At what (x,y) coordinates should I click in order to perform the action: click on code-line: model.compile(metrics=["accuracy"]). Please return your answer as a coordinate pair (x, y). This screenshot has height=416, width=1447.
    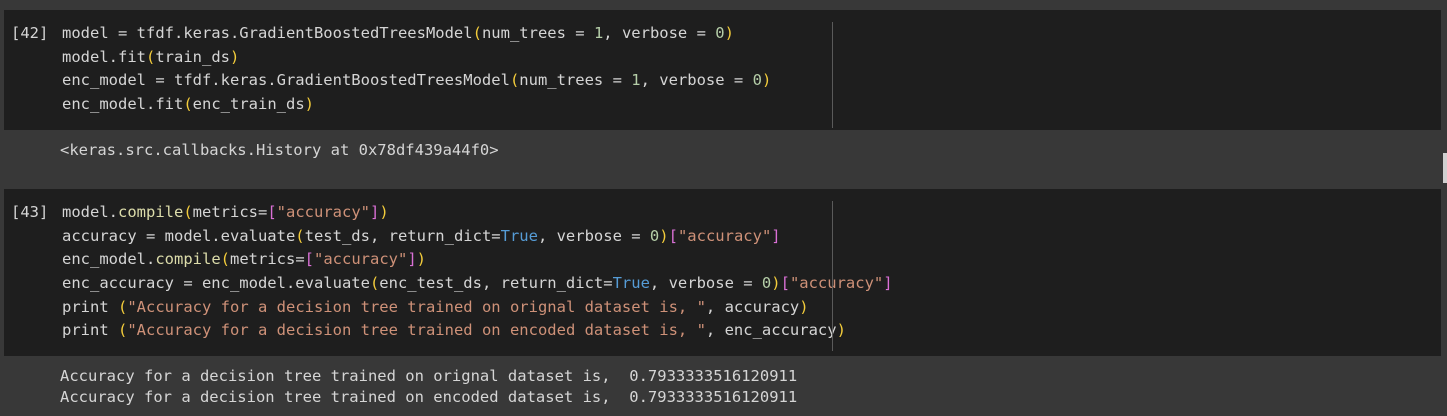
    Looking at the image, I should click on (477, 213).